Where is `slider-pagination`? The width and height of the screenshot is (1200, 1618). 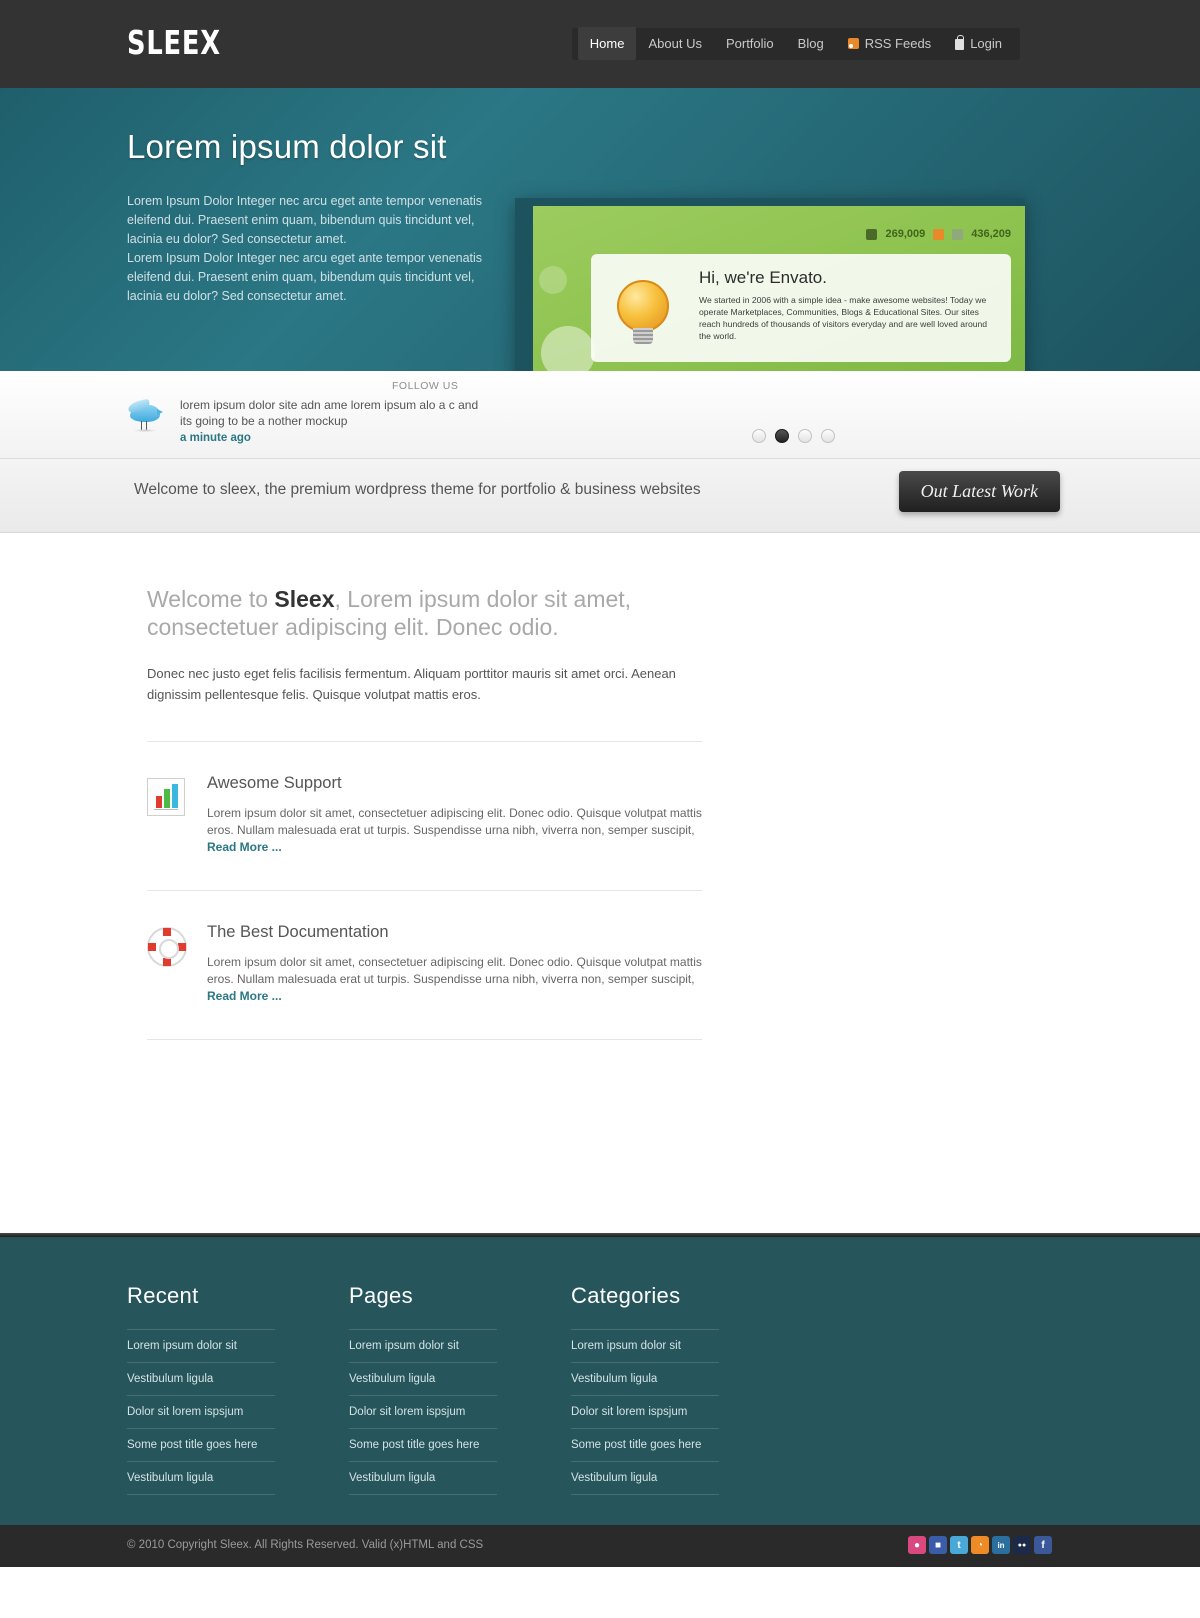
slider-pagination is located at coordinates (793, 436).